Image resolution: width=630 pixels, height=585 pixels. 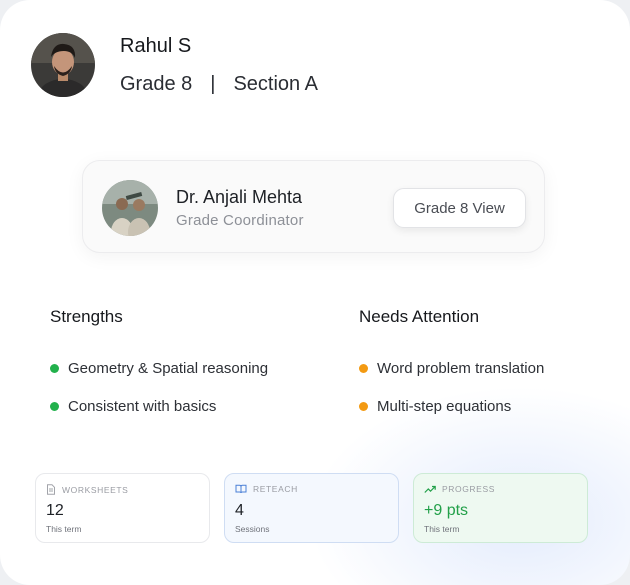 I want to click on progress-stat-card: PROGRESS +9 pts This term, so click(x=500, y=508).